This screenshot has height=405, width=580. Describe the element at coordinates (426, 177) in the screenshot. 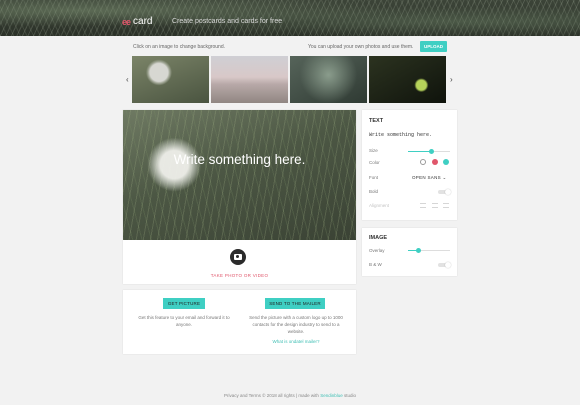

I see `font-select-value: OPEN SANS` at that location.